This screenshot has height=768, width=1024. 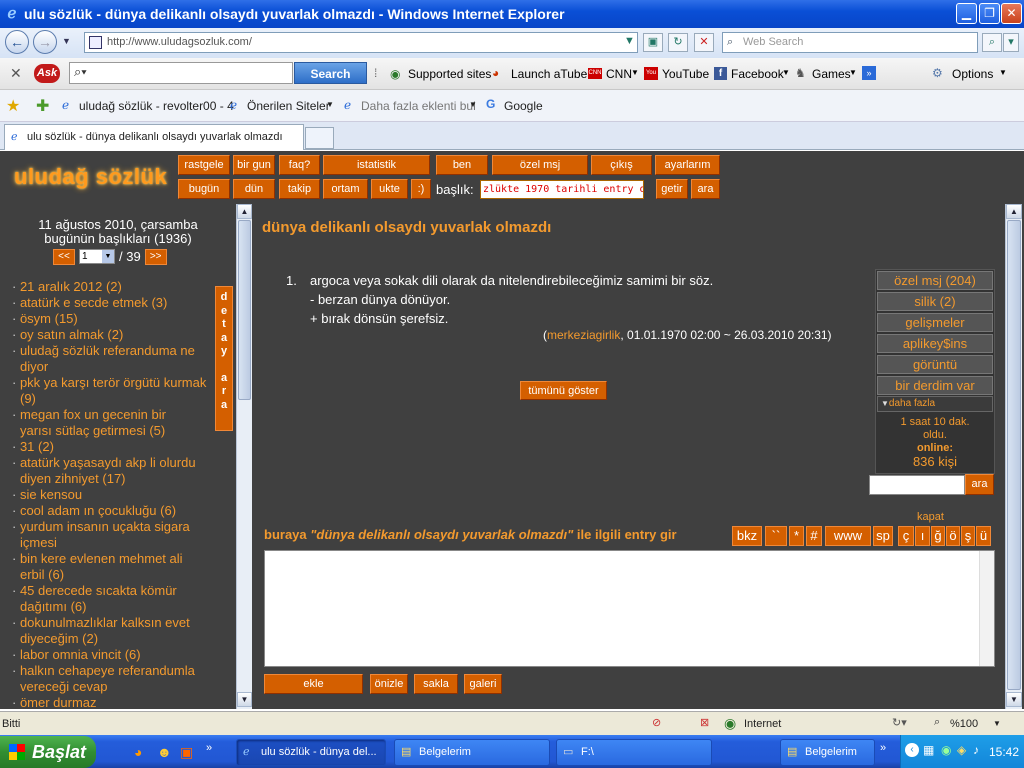 What do you see at coordinates (119, 511) in the screenshot?
I see `topic-item: cool adam ın çocukluğu (6)` at bounding box center [119, 511].